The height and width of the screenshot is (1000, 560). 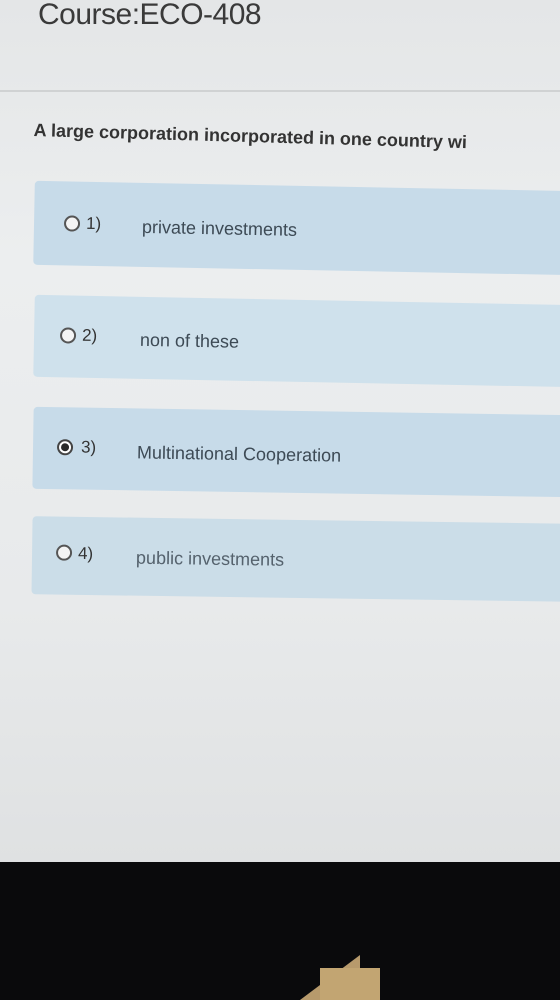 I want to click on answer-option-2: 2) non of these, so click(x=296, y=341).